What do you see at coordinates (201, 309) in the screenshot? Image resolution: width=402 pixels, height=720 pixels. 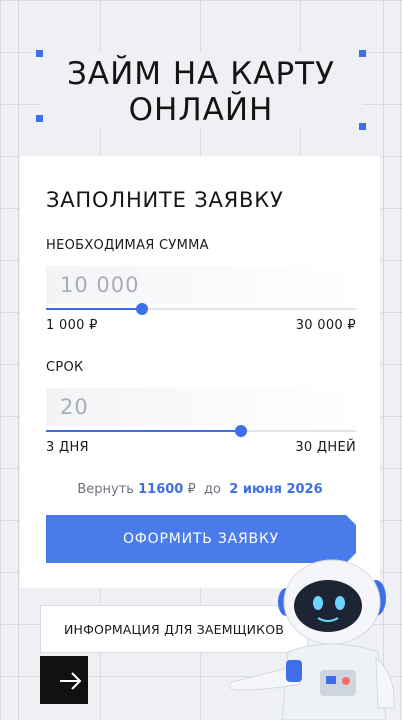 I see `amount-slider` at bounding box center [201, 309].